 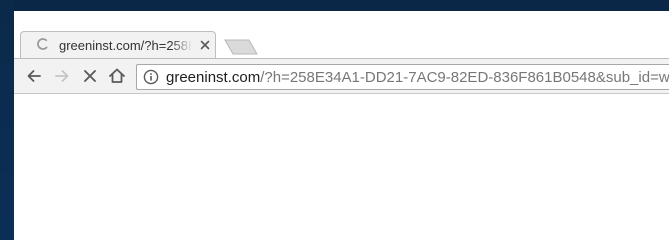 What do you see at coordinates (90, 76) in the screenshot?
I see `stop-loading-icon` at bounding box center [90, 76].